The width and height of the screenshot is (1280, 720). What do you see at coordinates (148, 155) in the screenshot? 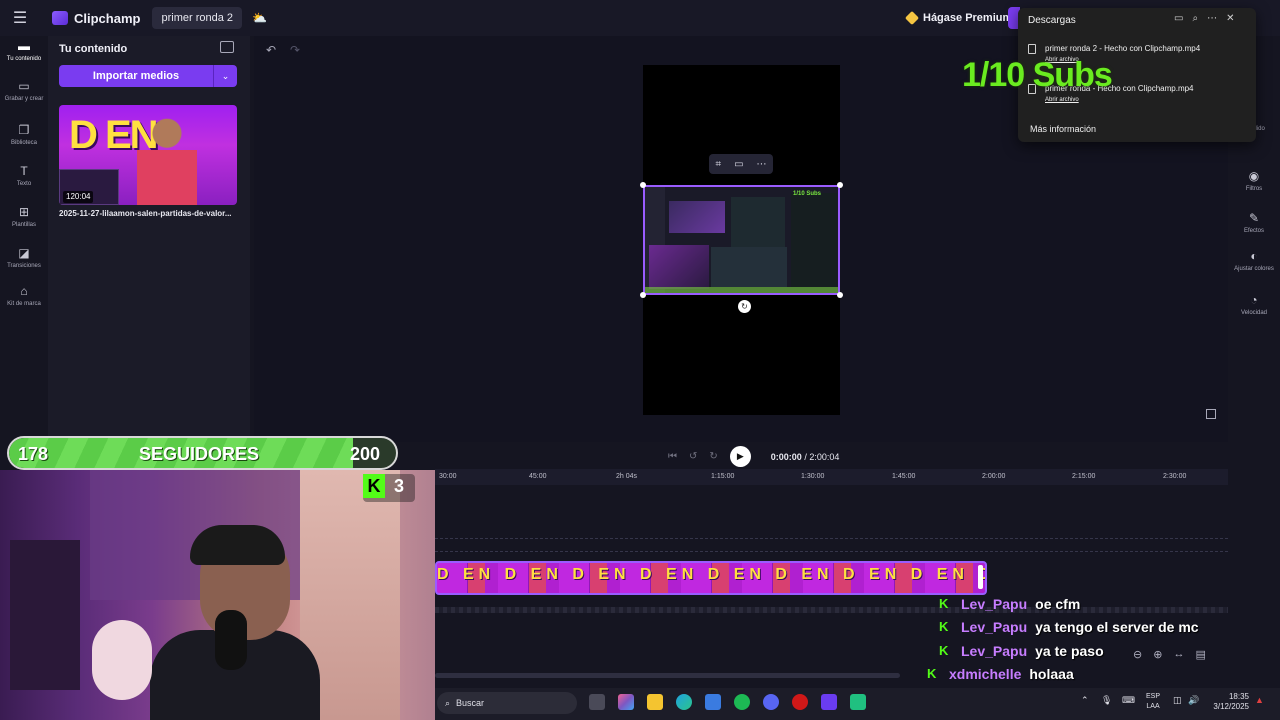
I see `media-thumbnail: D EN 120:04` at bounding box center [148, 155].